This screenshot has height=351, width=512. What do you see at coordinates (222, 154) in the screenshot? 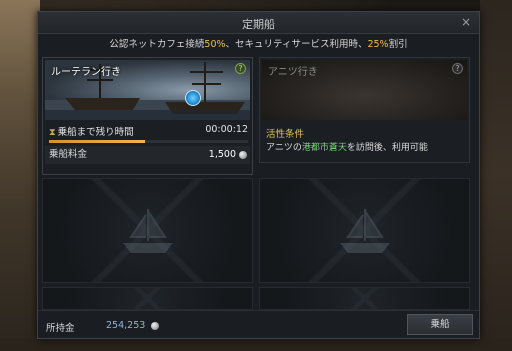
I see `fare-value: 1,500` at bounding box center [222, 154].